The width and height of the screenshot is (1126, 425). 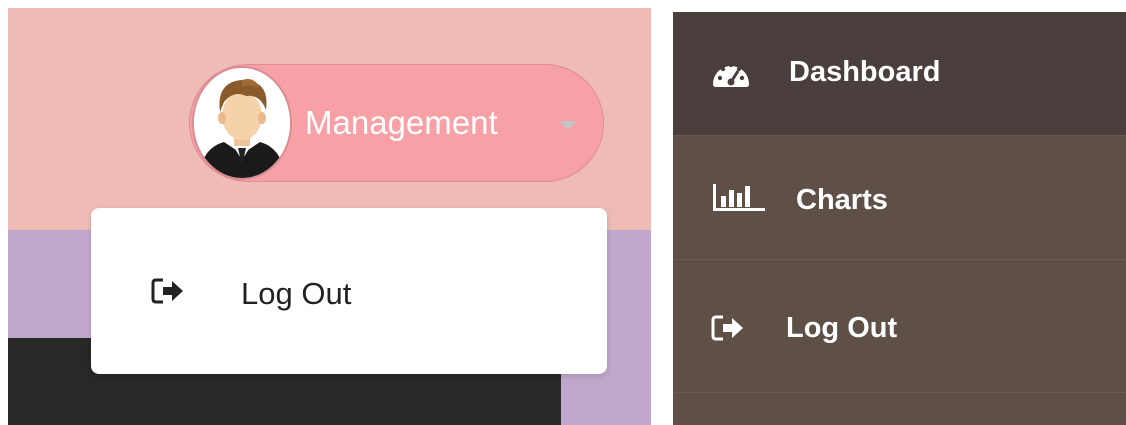 What do you see at coordinates (865, 72) in the screenshot?
I see `sidebar-item-label: Dashboard` at bounding box center [865, 72].